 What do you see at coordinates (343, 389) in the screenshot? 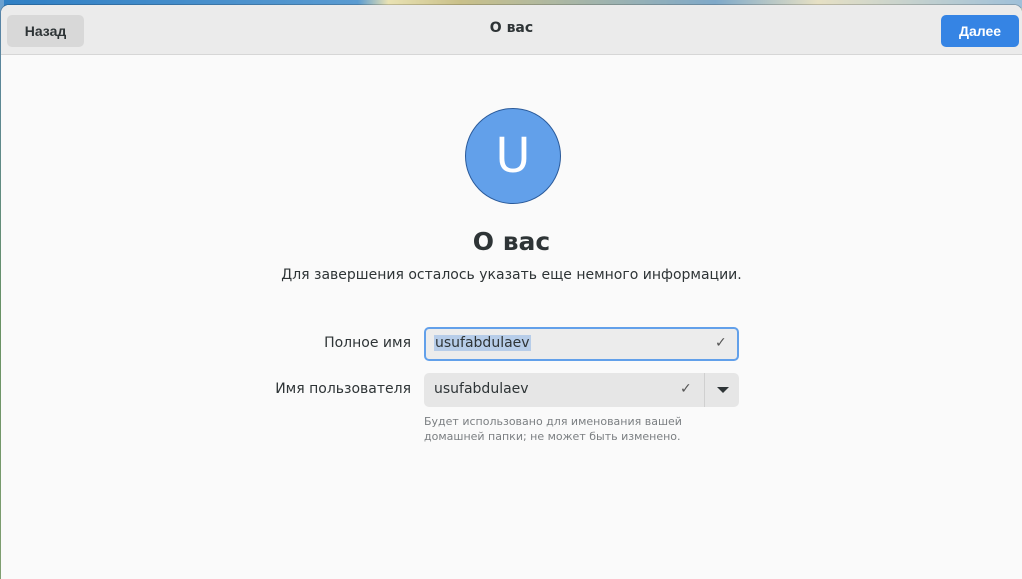
I see `username-label: Имя пользователя` at bounding box center [343, 389].